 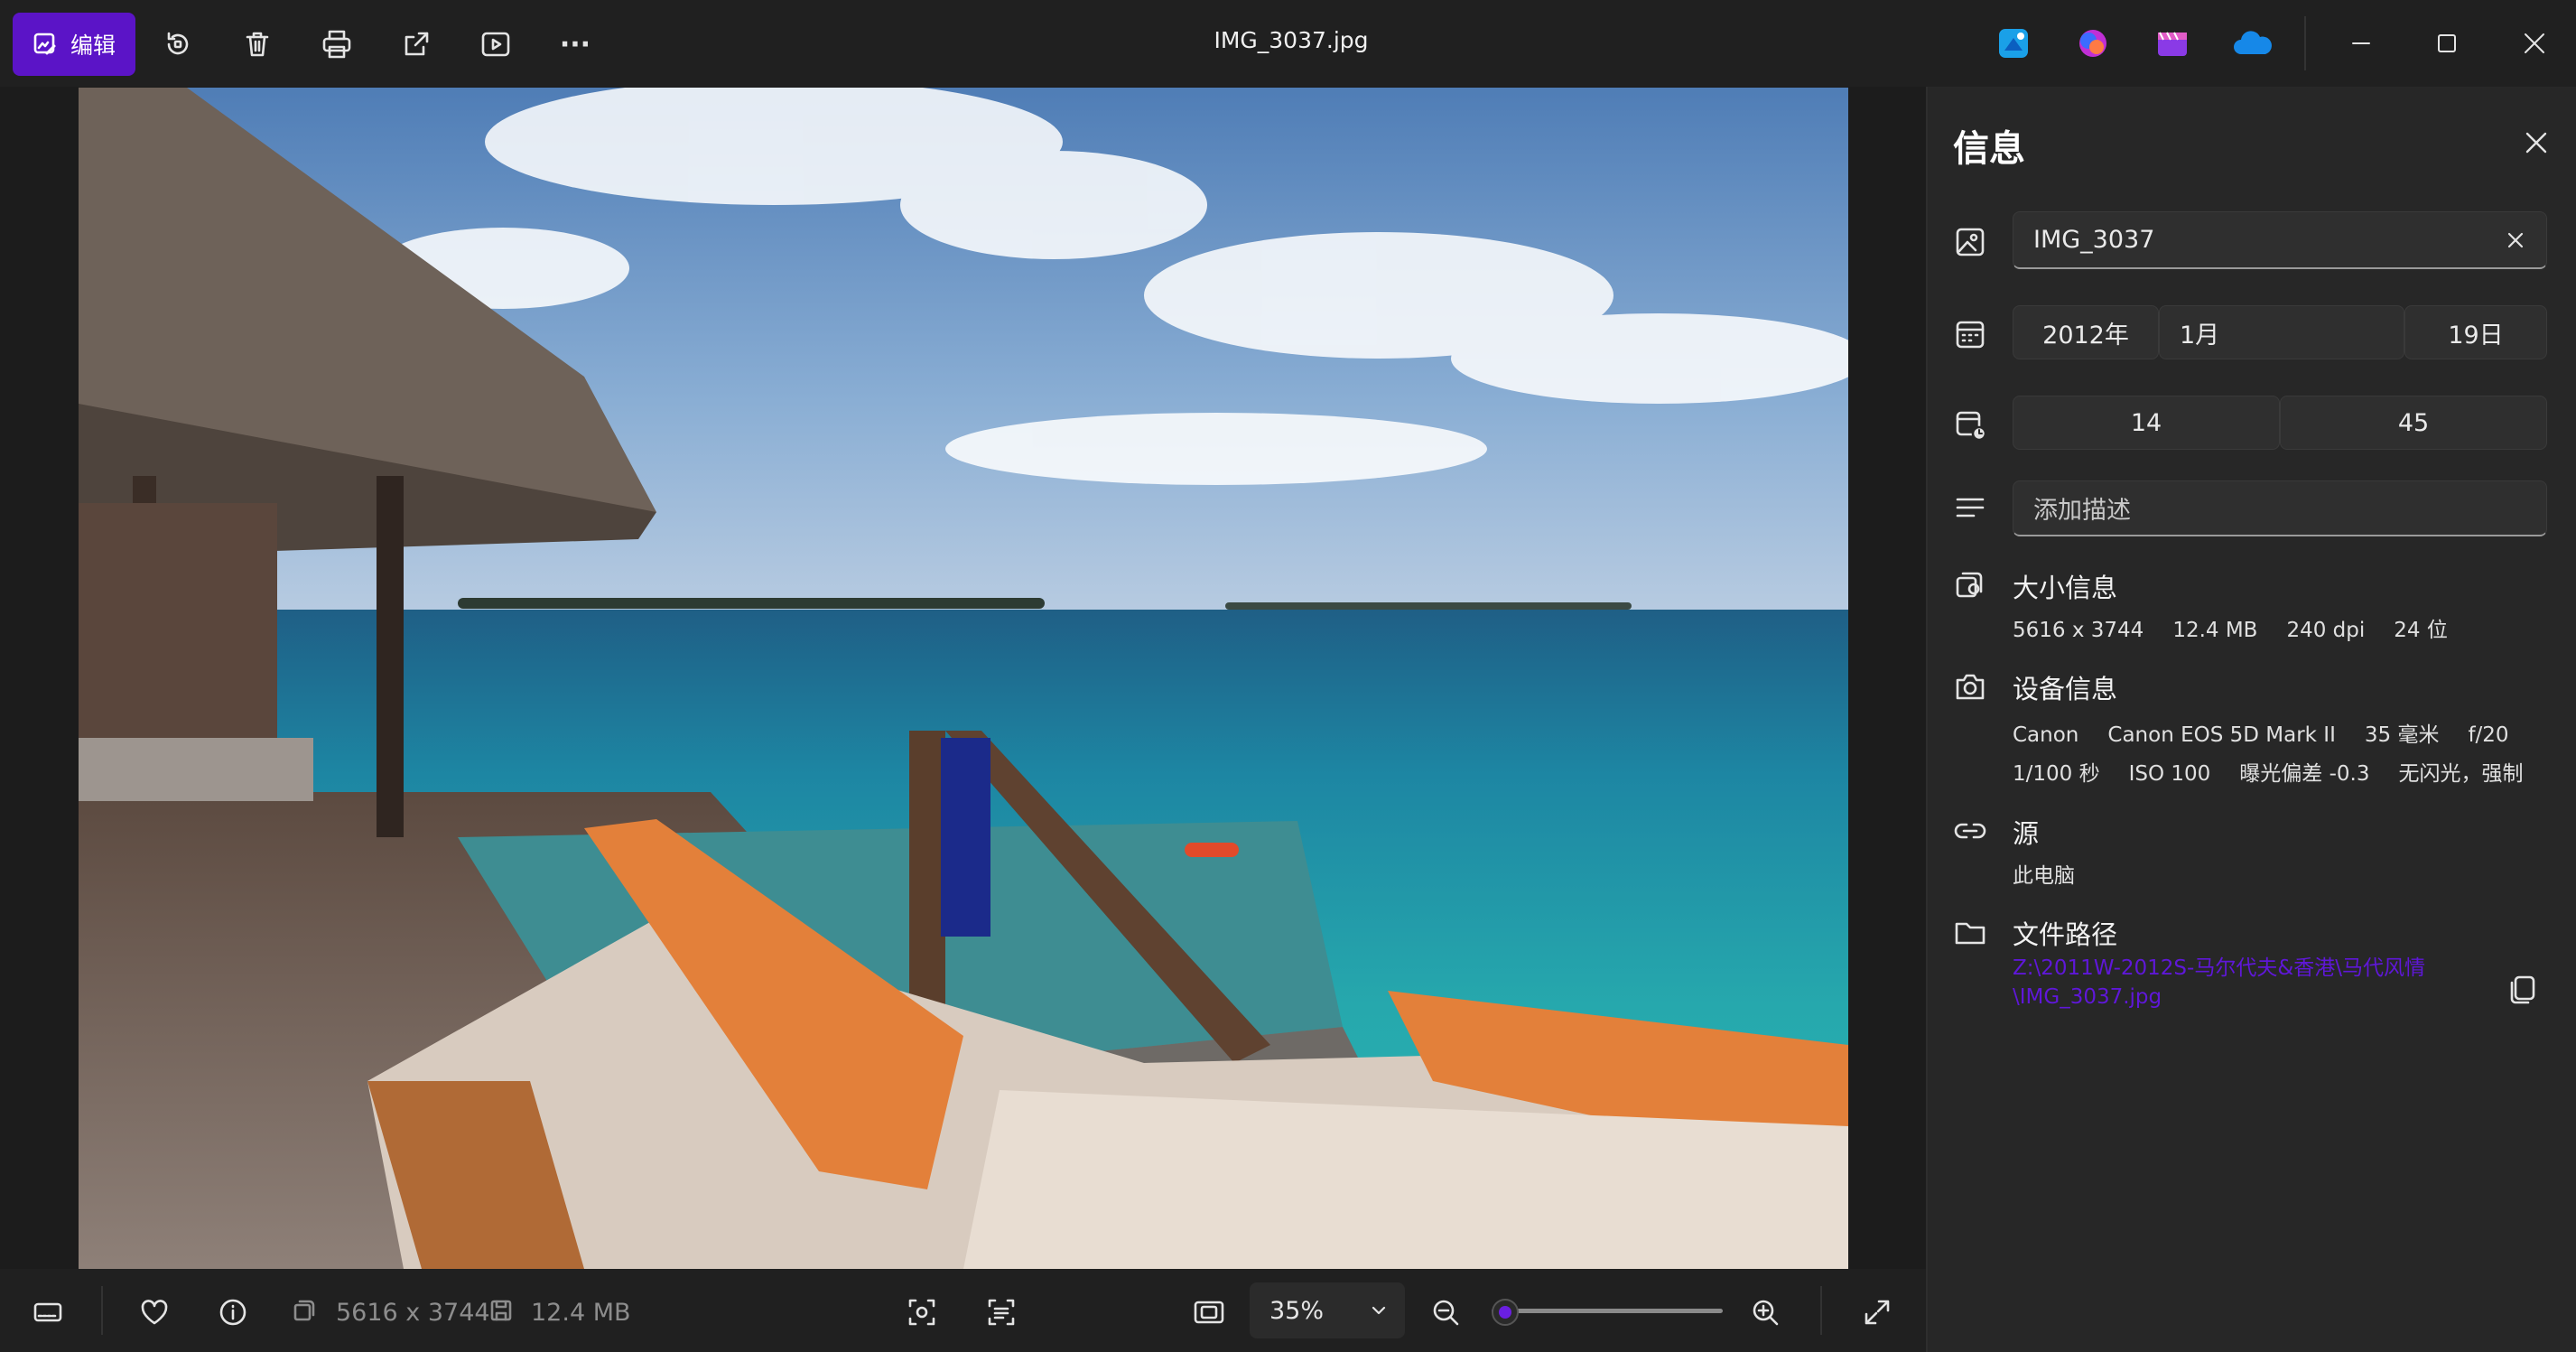 I want to click on designer-app-icon, so click(x=2013, y=43).